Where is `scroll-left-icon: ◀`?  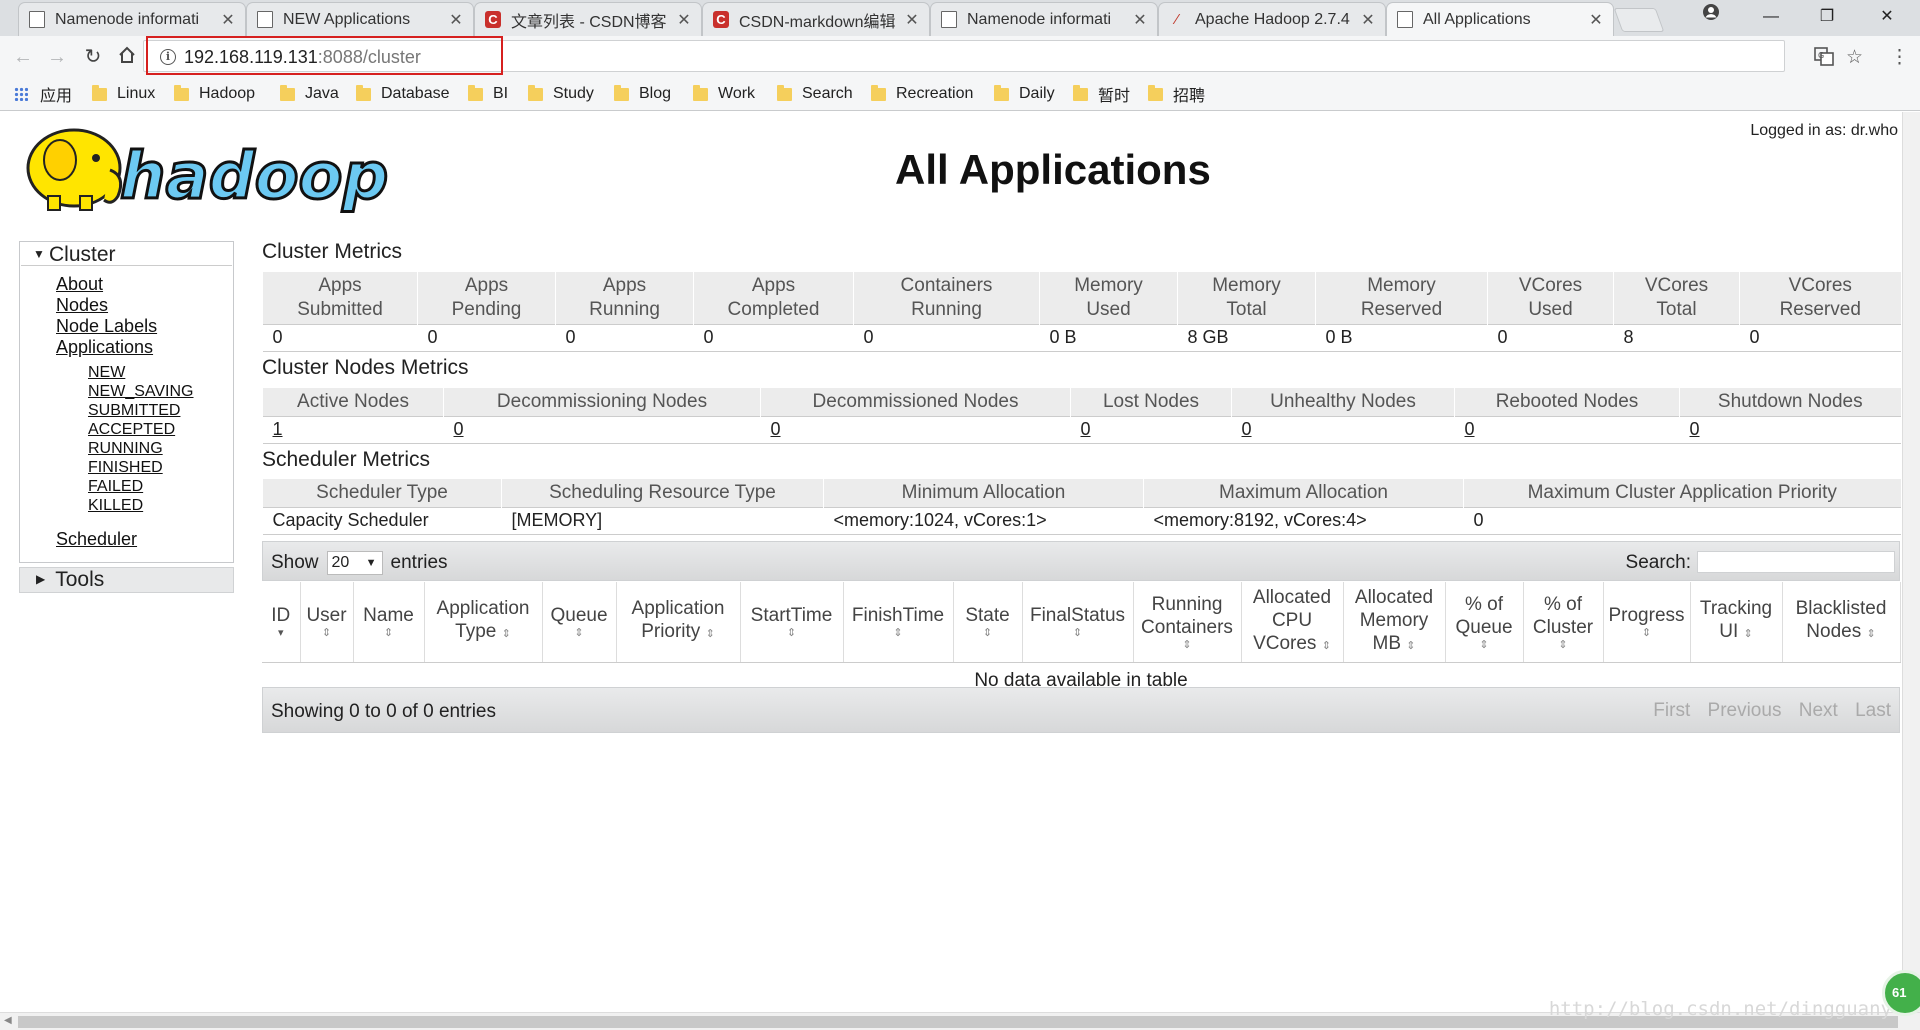
scroll-left-icon: ◀ is located at coordinates (8, 1020).